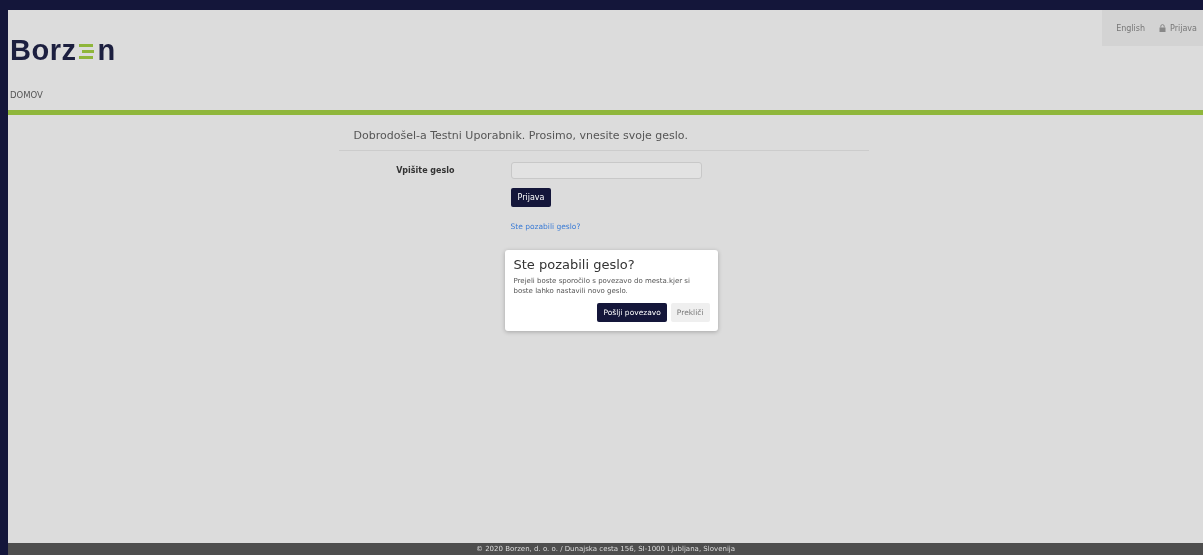  Describe the element at coordinates (26, 95) in the screenshot. I see `nav-link: DOMOV` at that location.